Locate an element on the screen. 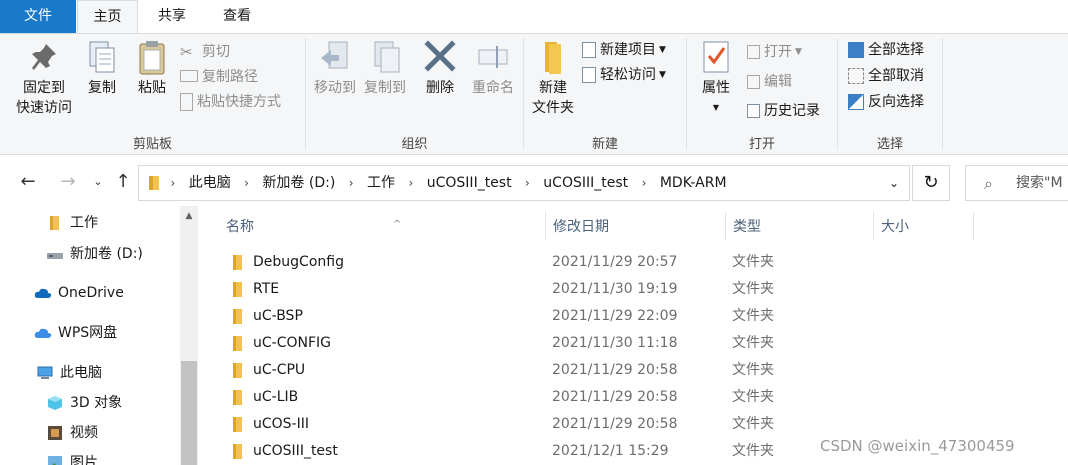  column-divider is located at coordinates (973, 226).